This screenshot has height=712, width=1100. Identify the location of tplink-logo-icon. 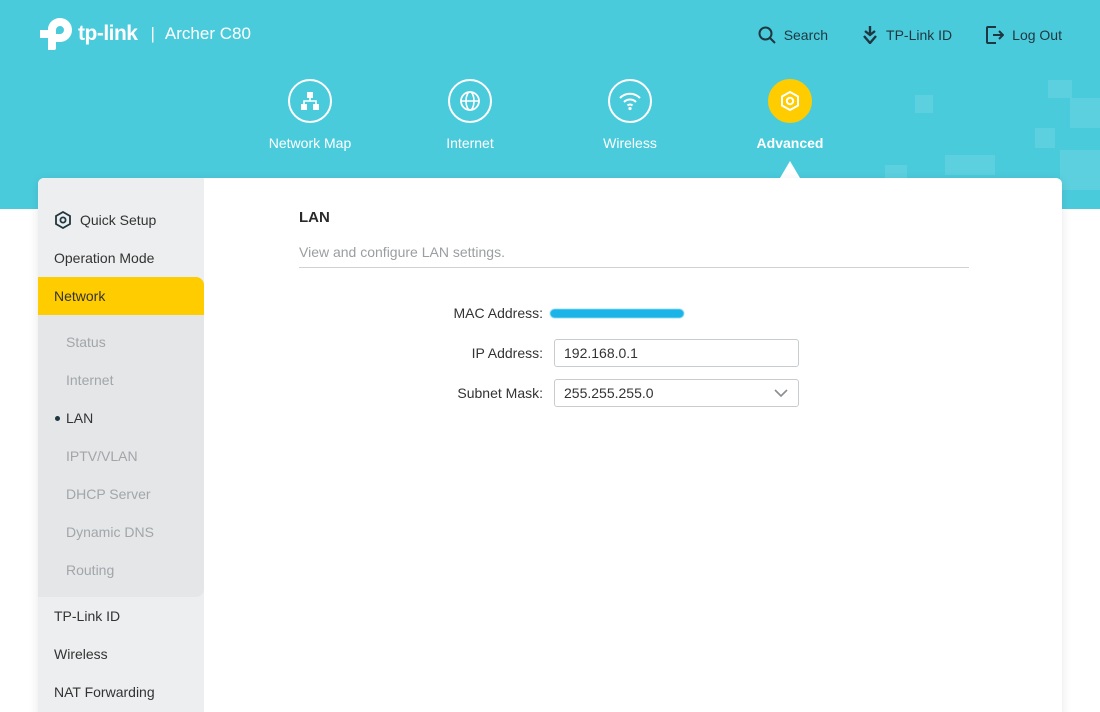
(56, 33).